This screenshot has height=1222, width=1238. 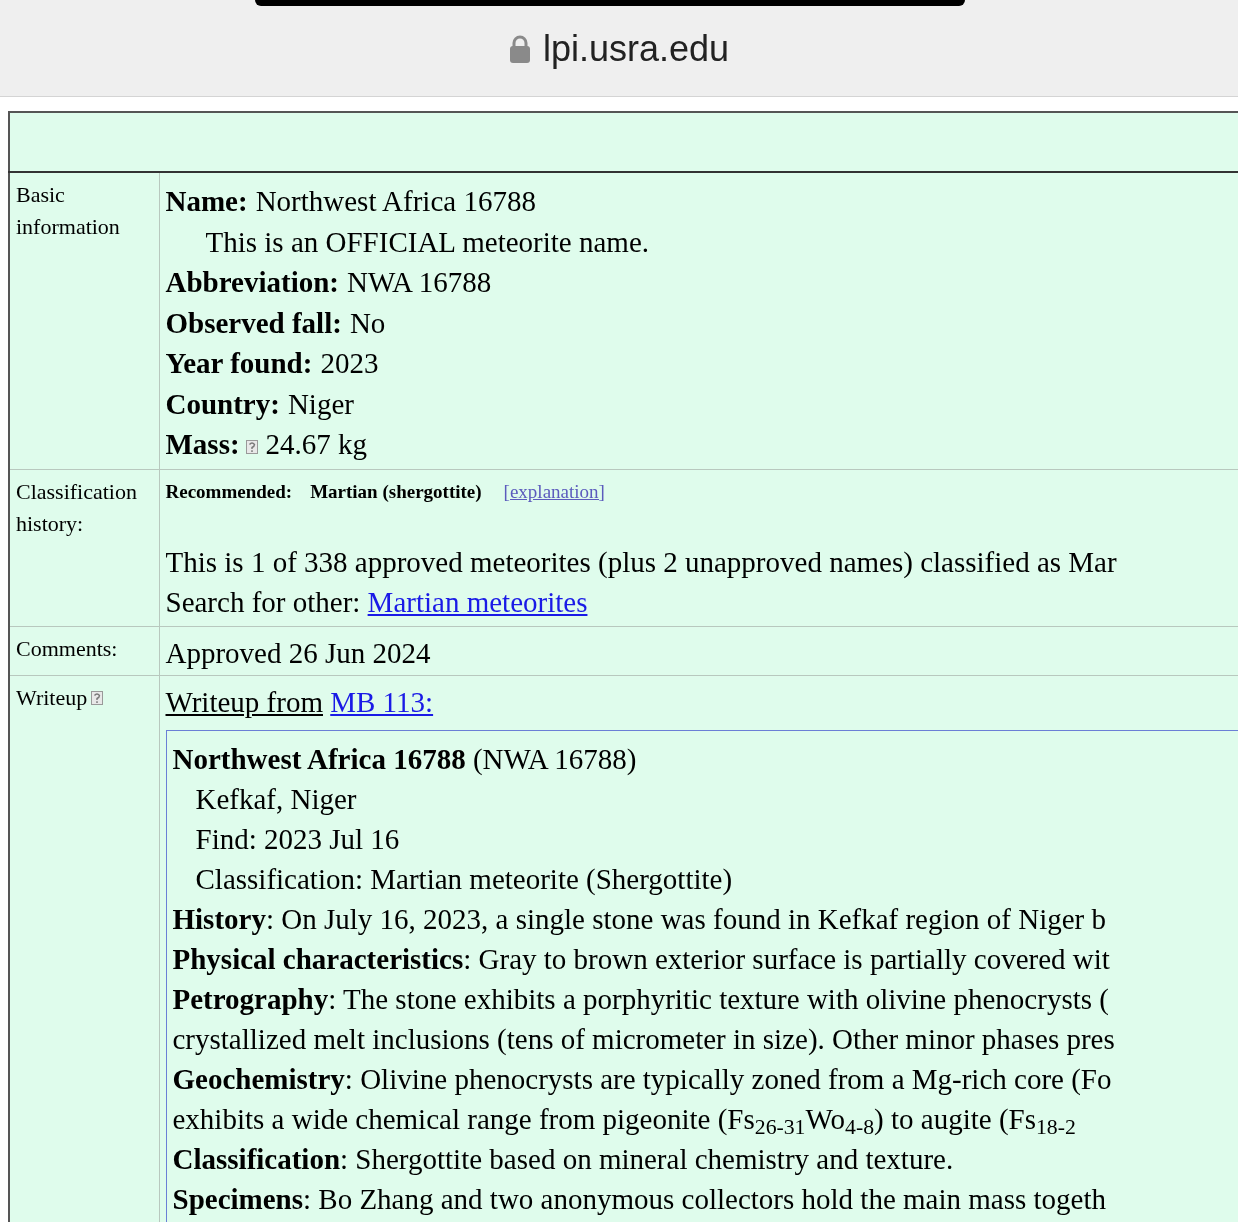 What do you see at coordinates (253, 322) in the screenshot?
I see `field-label: Observed fall:` at bounding box center [253, 322].